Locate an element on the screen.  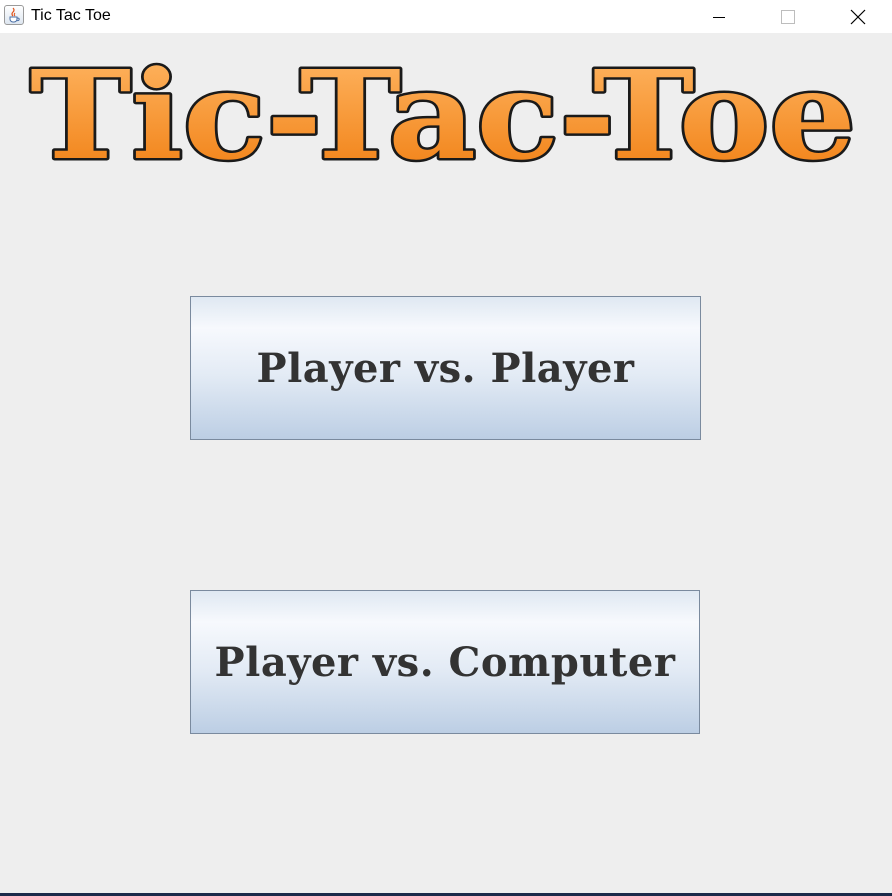
player-vs-player-label: Player vs. Player is located at coordinates (445, 368).